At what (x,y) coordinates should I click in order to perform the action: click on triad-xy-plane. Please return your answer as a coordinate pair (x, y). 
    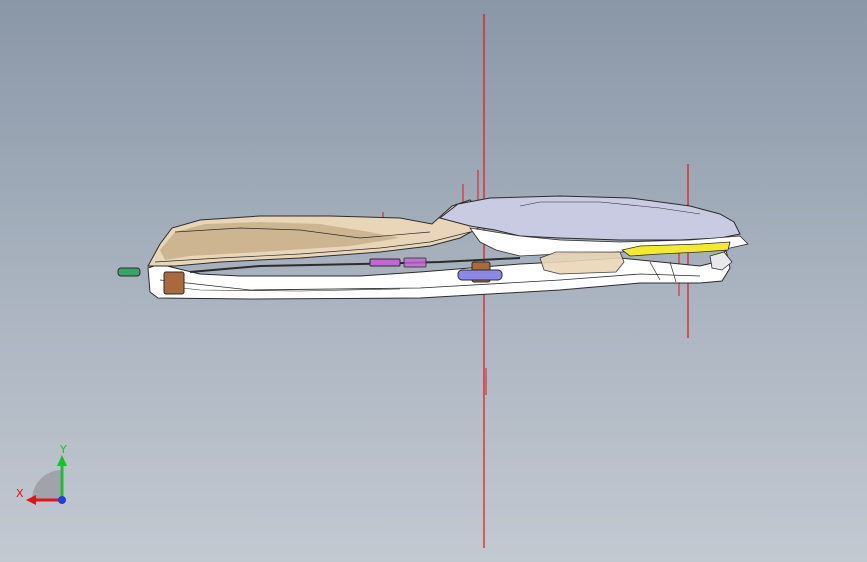
    Looking at the image, I should click on (47, 485).